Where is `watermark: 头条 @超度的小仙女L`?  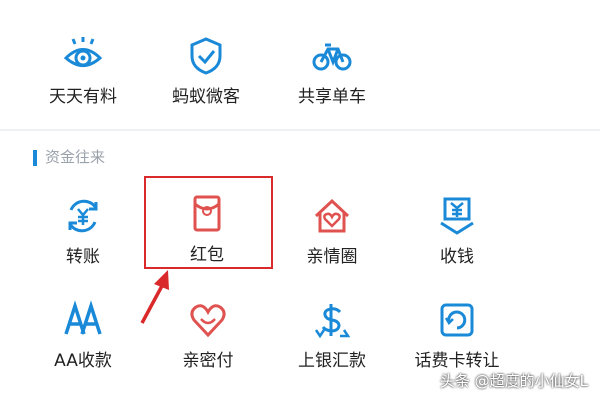
watermark: 头条 @超度的小仙女L is located at coordinates (513, 381).